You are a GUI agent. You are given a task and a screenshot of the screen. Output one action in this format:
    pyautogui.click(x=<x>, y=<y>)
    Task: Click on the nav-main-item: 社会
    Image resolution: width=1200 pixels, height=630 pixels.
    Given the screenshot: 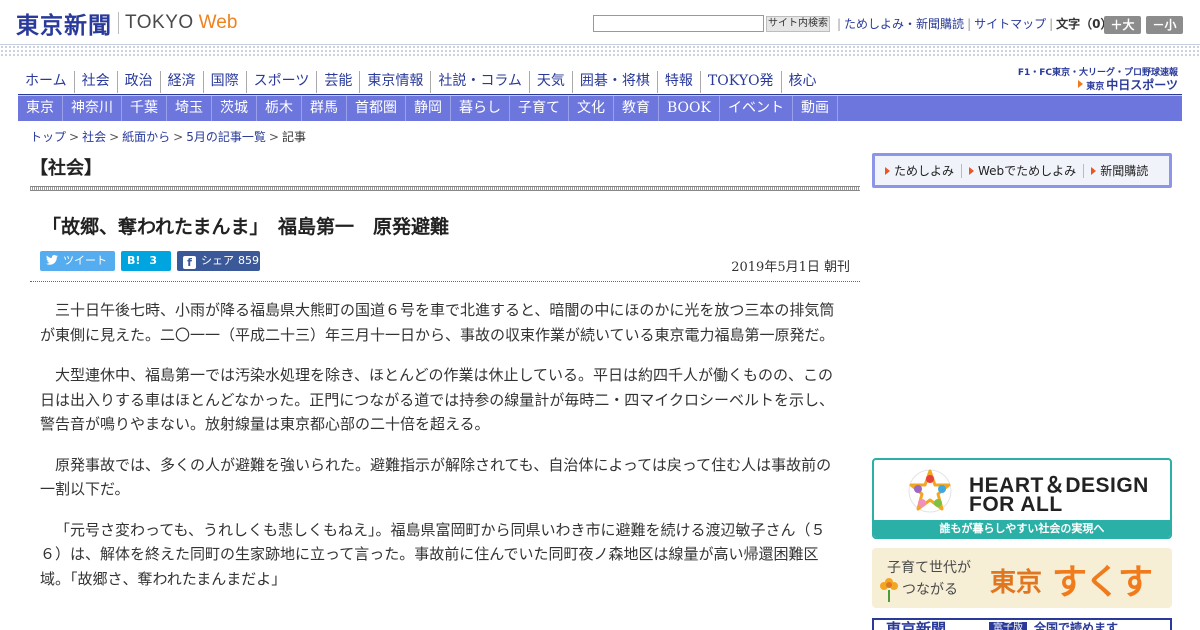 What is the action you would take?
    pyautogui.click(x=95, y=82)
    